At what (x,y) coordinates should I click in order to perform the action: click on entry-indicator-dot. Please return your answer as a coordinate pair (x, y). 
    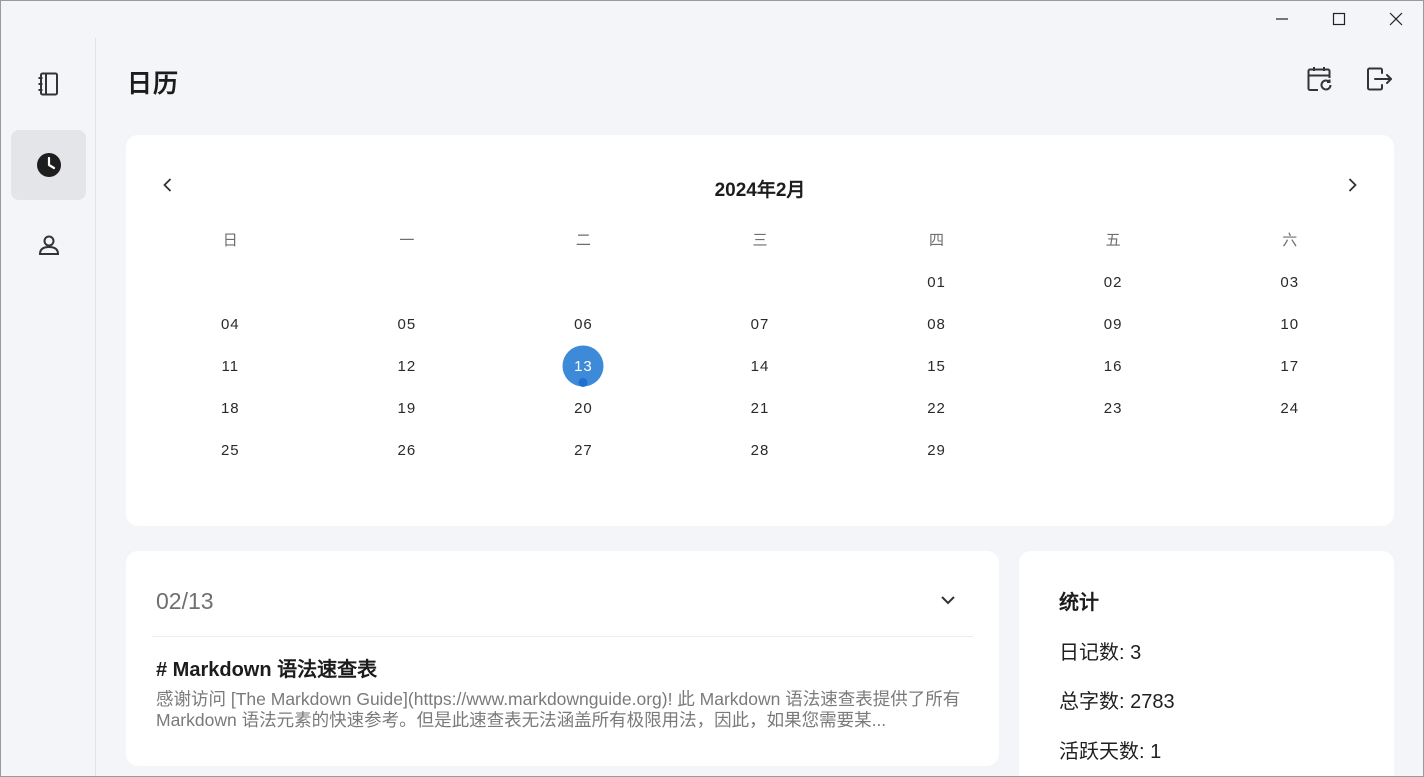
    Looking at the image, I should click on (583, 382).